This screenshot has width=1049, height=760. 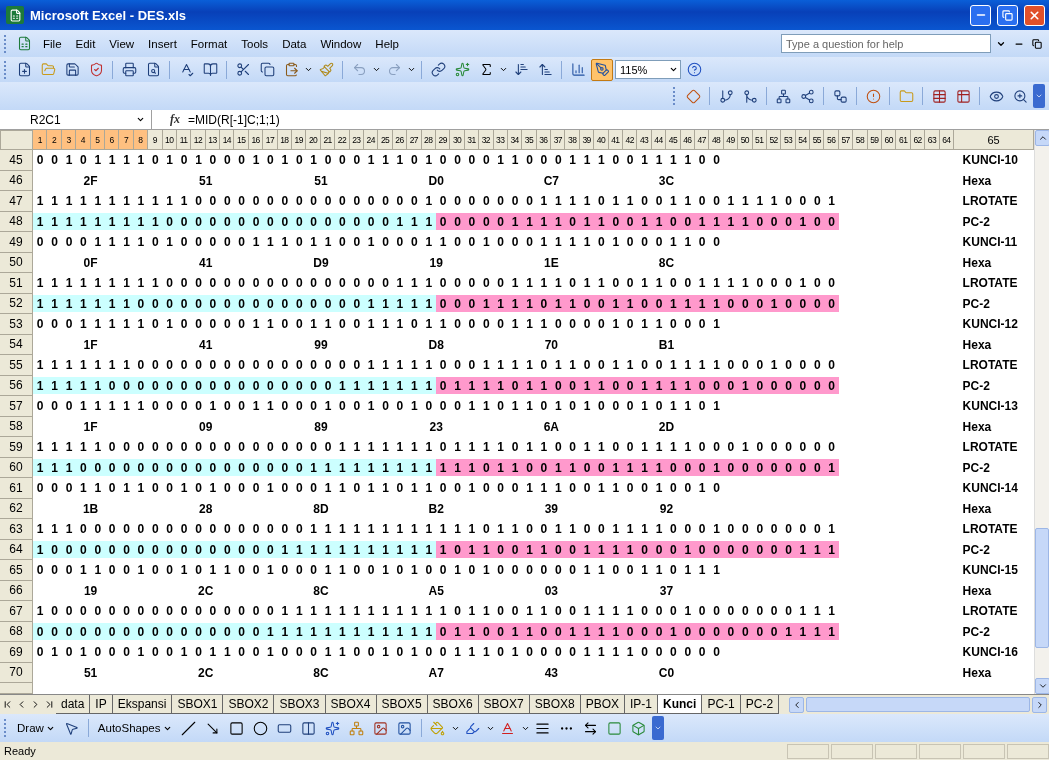 What do you see at coordinates (555, 704) in the screenshot?
I see `sheet-tab: SBOX8` at bounding box center [555, 704].